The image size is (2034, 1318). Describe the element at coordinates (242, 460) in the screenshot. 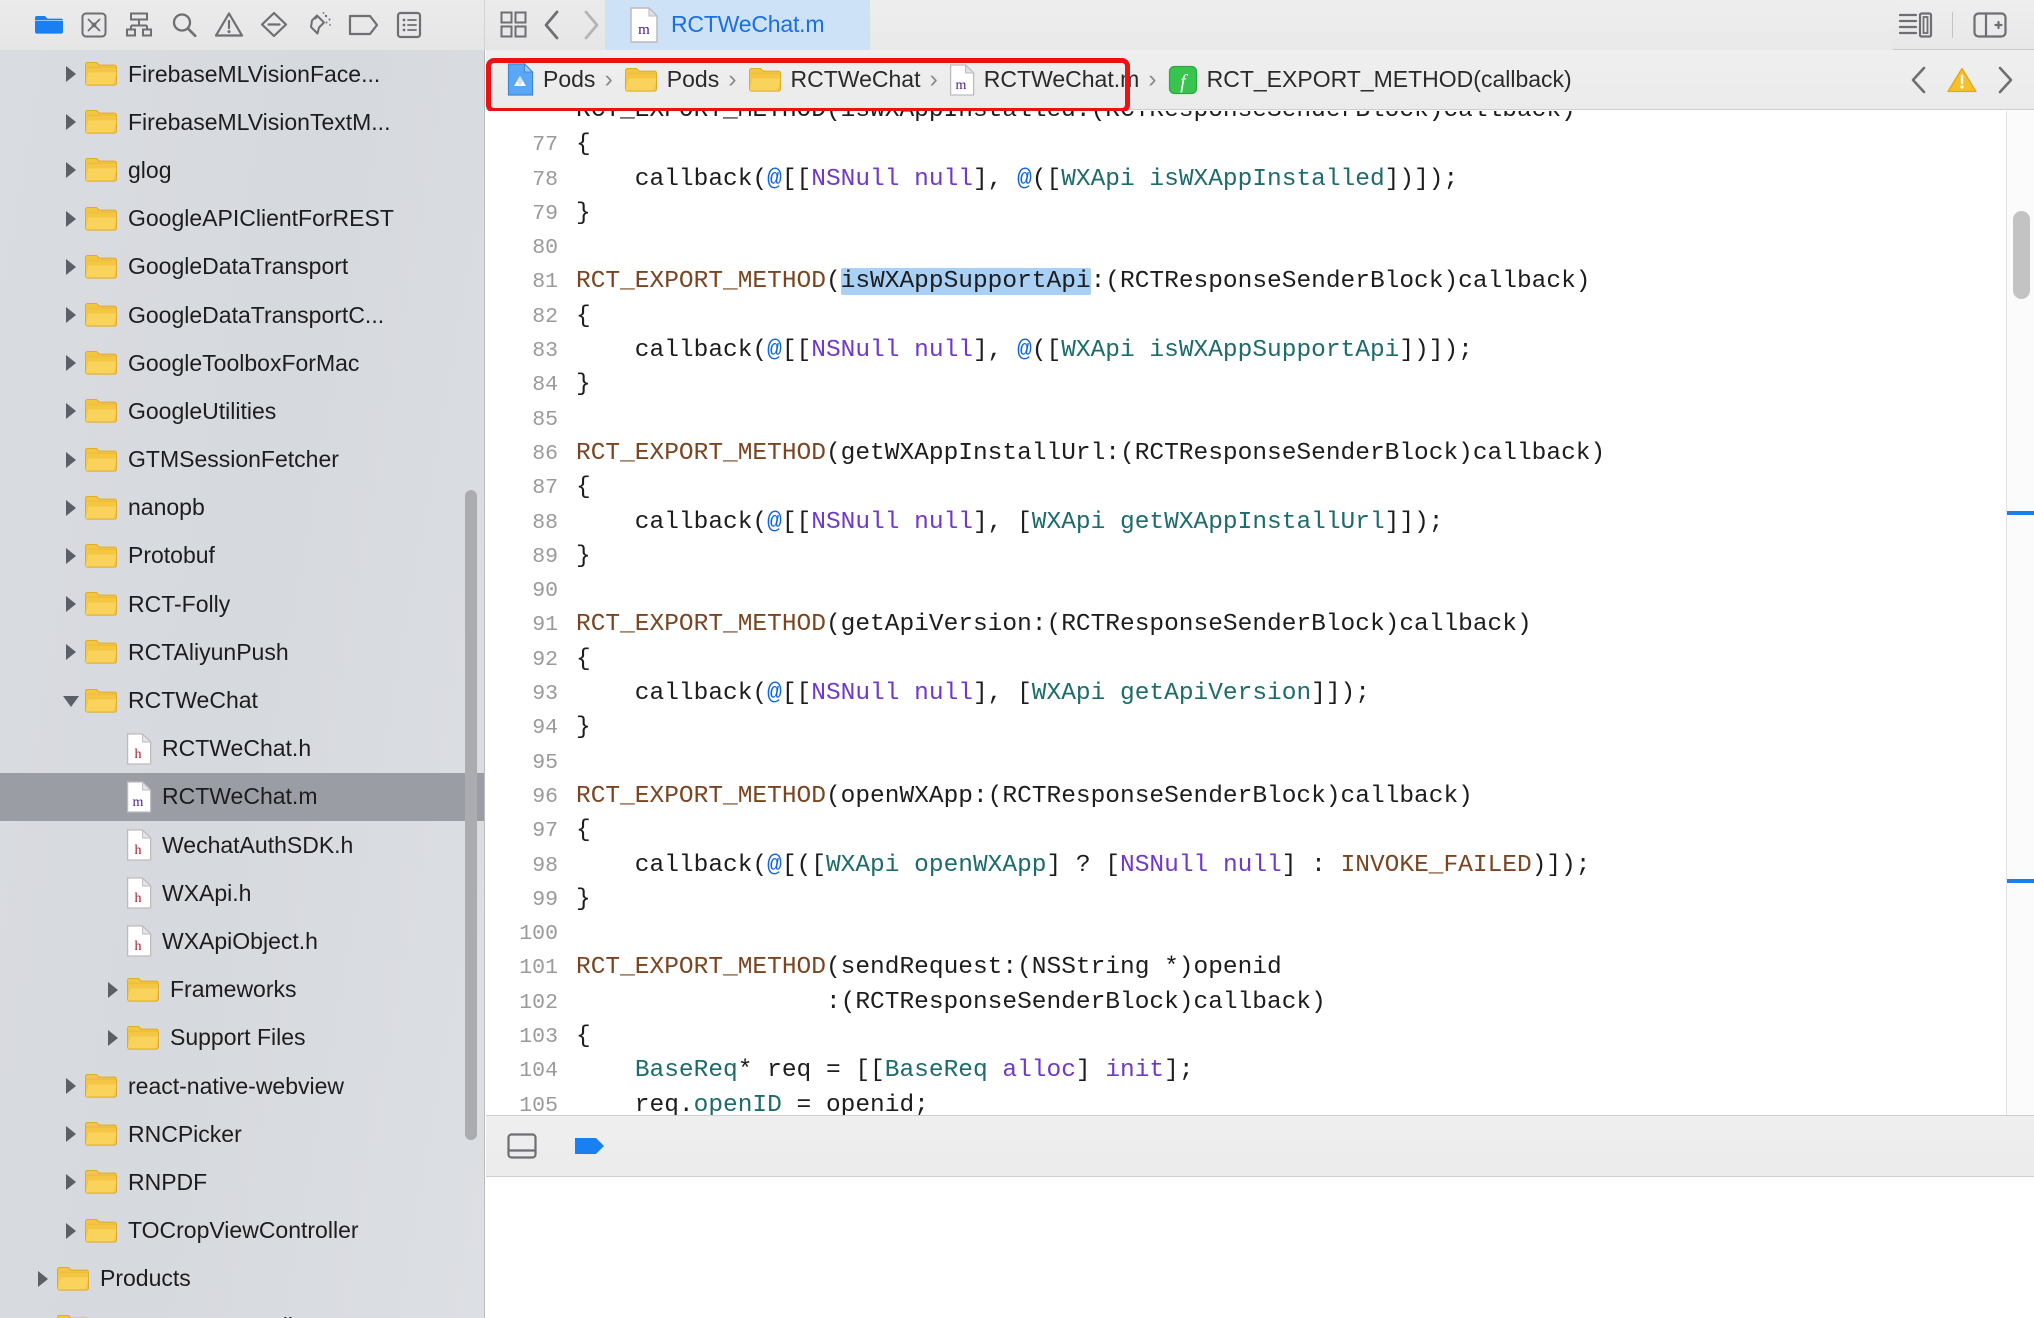

I see `file-tree-row: GTMSessionFetcher` at that location.